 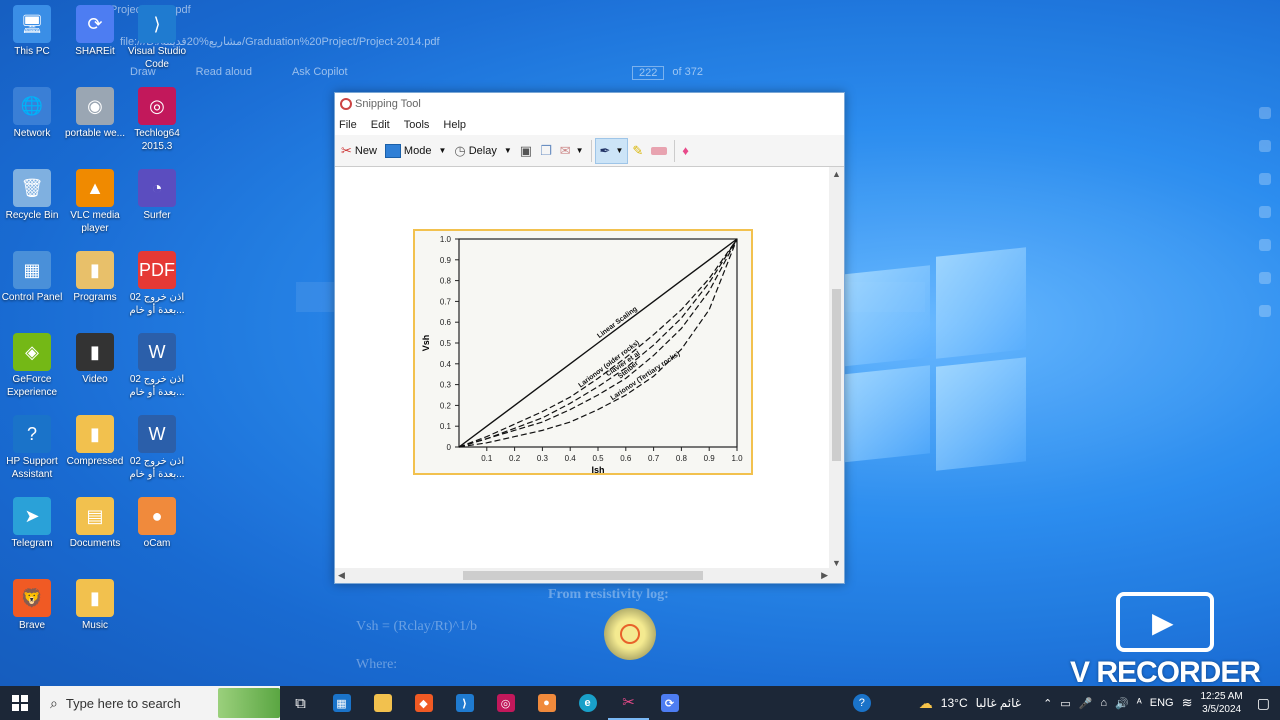 What do you see at coordinates (824, 575) in the screenshot?
I see `scroll-right-icon: ▶` at bounding box center [824, 575].